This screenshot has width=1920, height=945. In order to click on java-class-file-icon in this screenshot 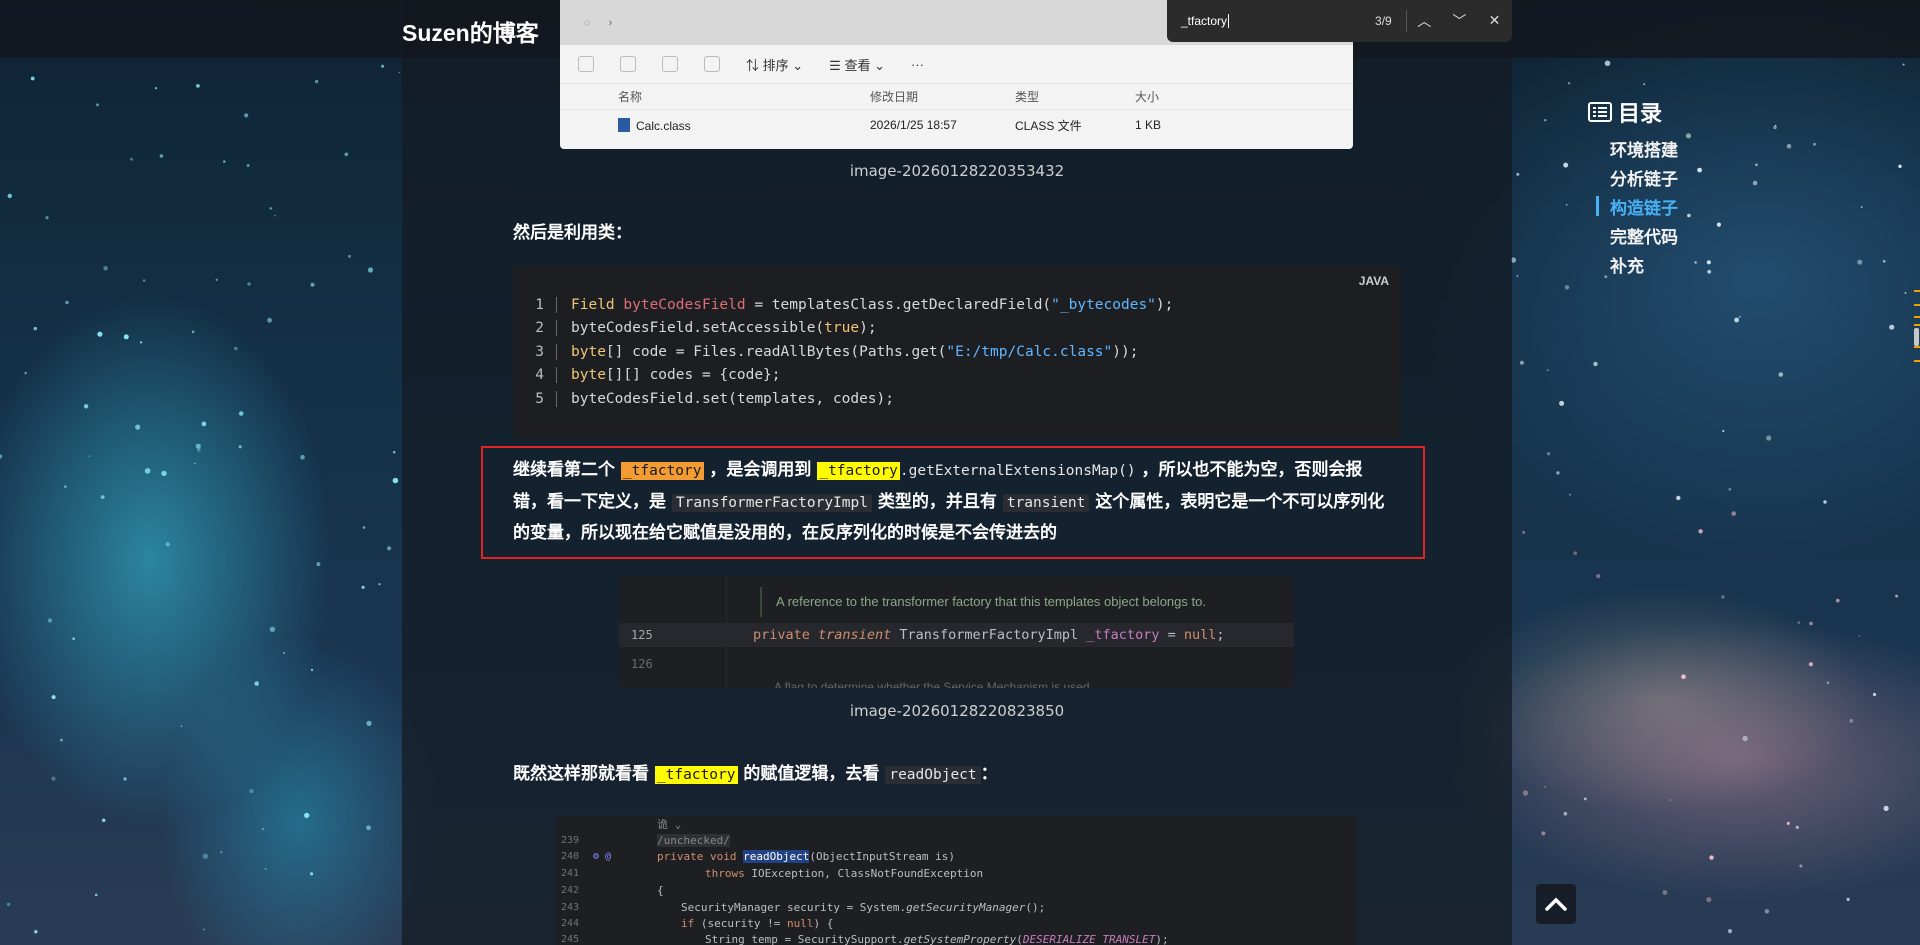, I will do `click(624, 124)`.